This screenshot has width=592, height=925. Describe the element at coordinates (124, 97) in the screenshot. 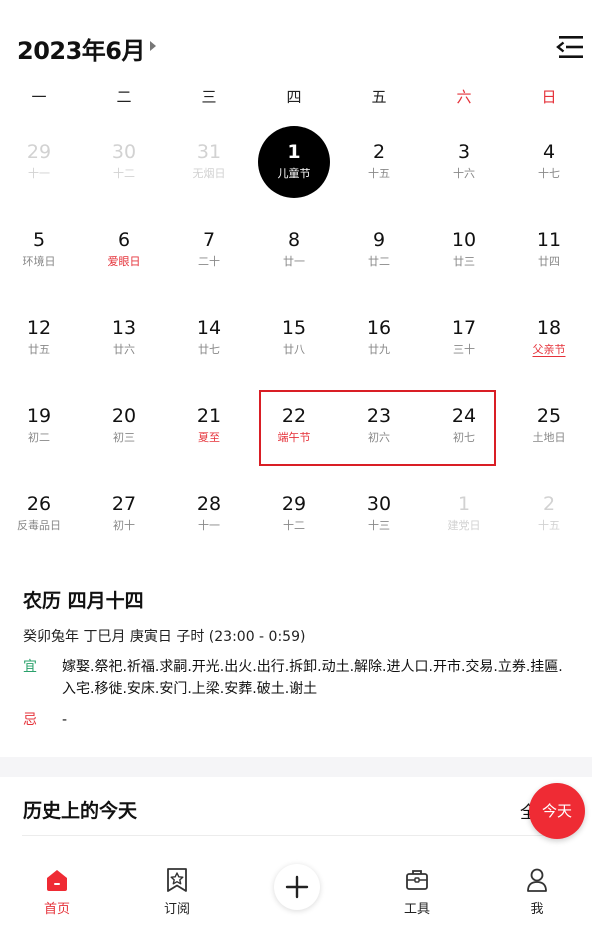

I see `weekday-label: 二` at that location.